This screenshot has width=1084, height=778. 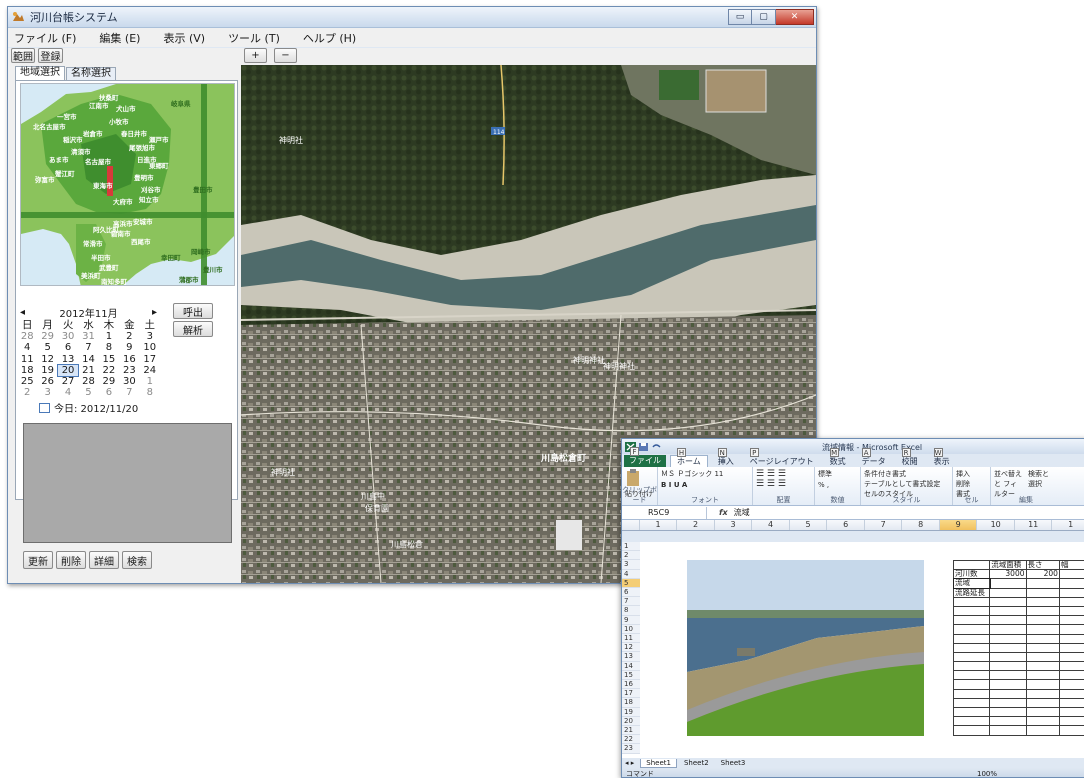 I want to click on column-header: 3, so click(x=734, y=525).